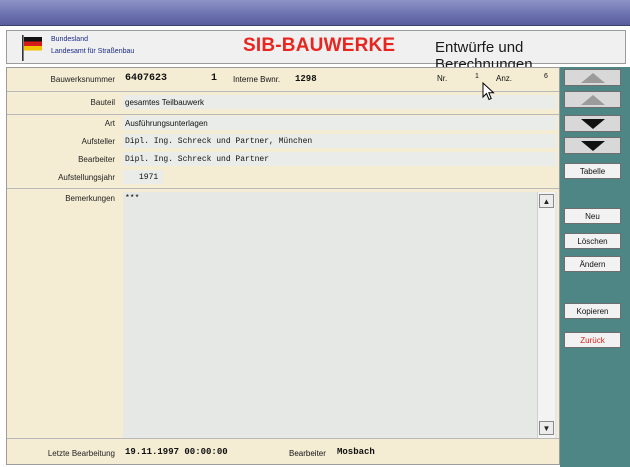  Describe the element at coordinates (592, 340) in the screenshot. I see `zurueck-button: Zurück` at that location.